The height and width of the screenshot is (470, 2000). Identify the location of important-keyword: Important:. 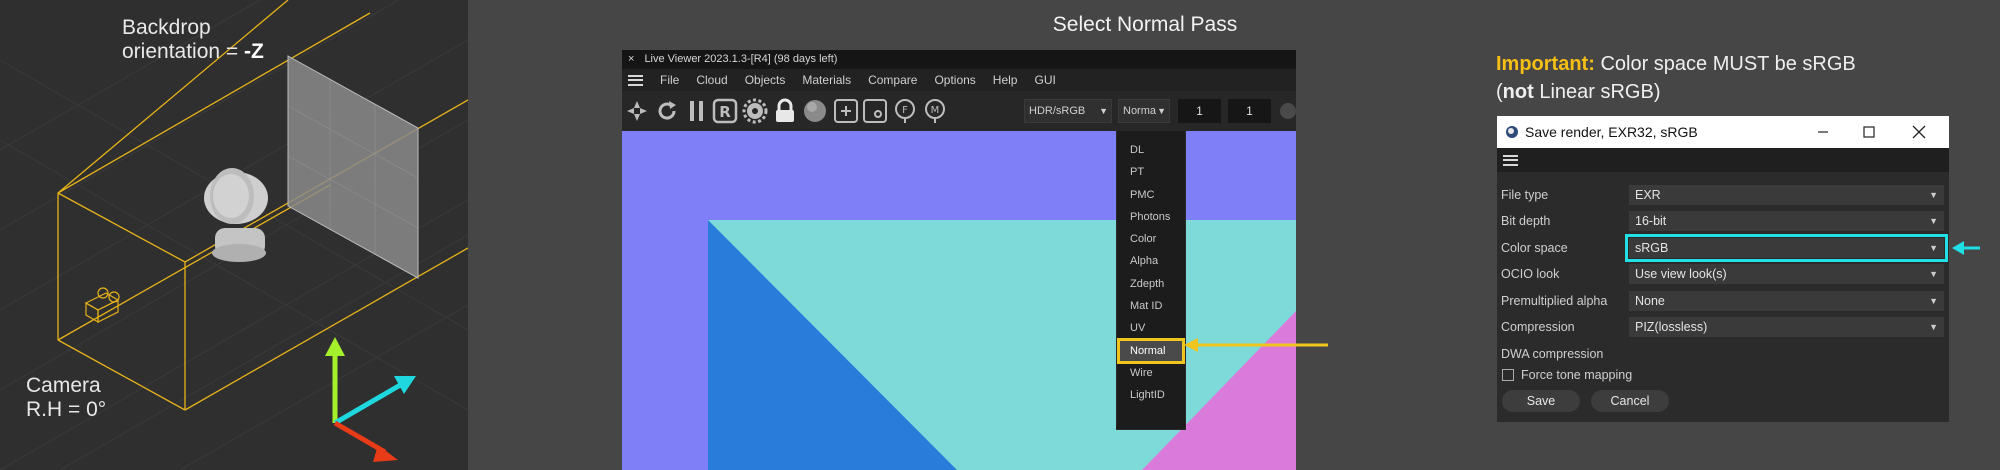
(1545, 64).